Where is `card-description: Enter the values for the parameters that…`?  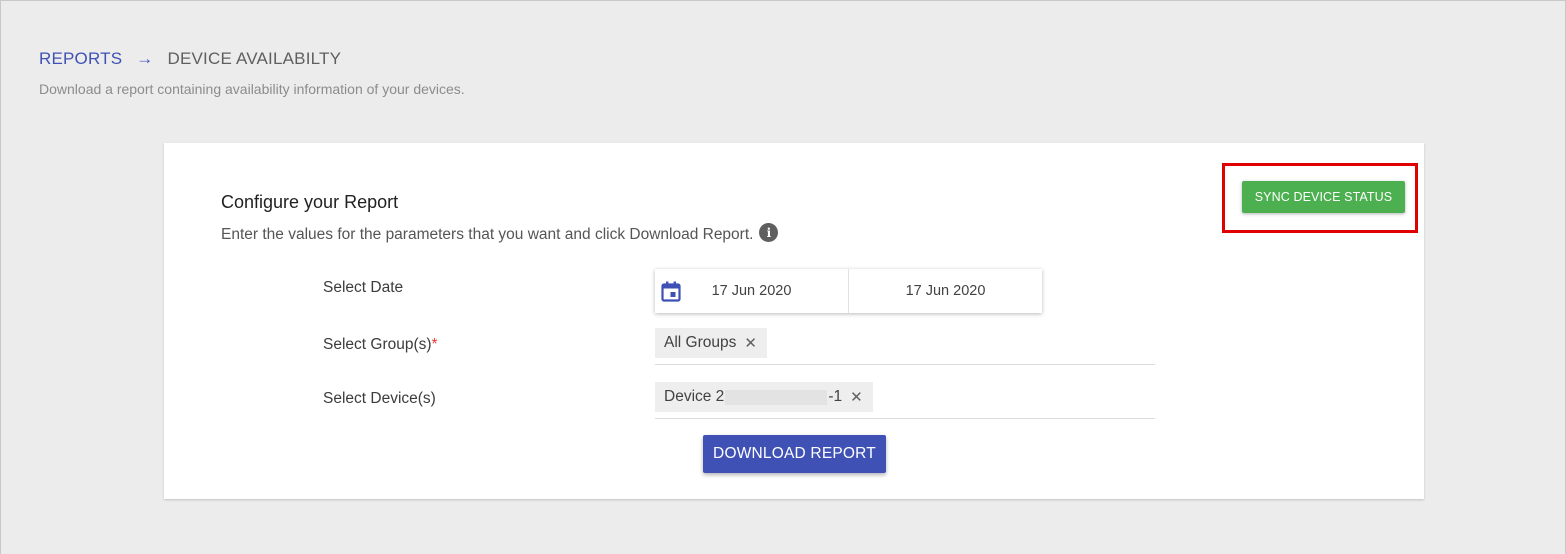 card-description: Enter the values for the parameters that… is located at coordinates (500, 233).